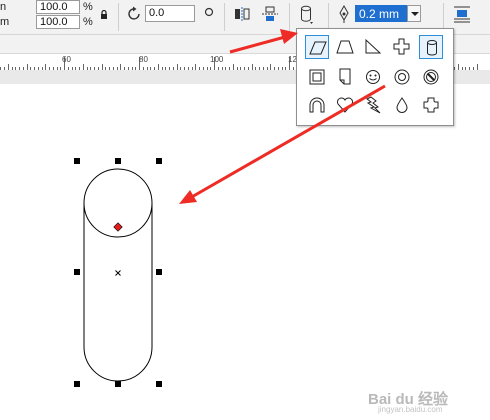 The width and height of the screenshot is (490, 420). I want to click on scale-y-label: m, so click(5, 22).